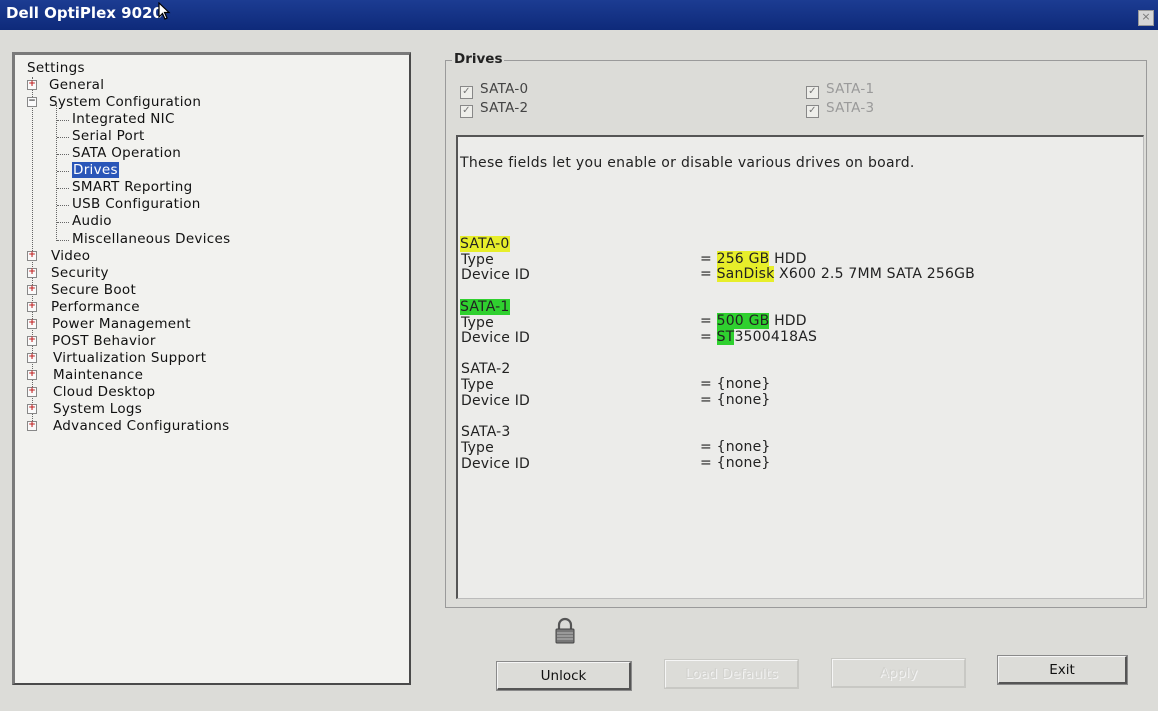 The width and height of the screenshot is (1158, 711). Describe the element at coordinates (840, 90) in the screenshot. I see `checkbox-sata-1: ✓ SATA-1` at that location.